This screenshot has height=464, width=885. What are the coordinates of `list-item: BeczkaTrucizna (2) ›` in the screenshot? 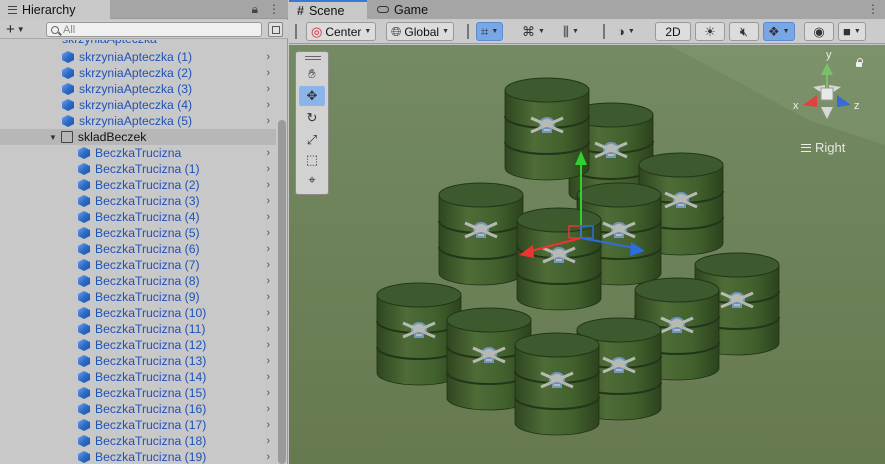 It's located at (138, 185).